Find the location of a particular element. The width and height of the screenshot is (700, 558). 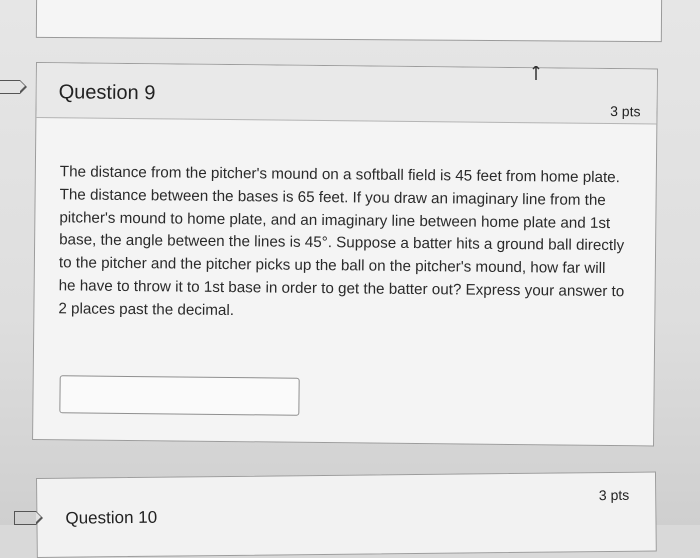

mouse-cursor-icon is located at coordinates (536, 73).